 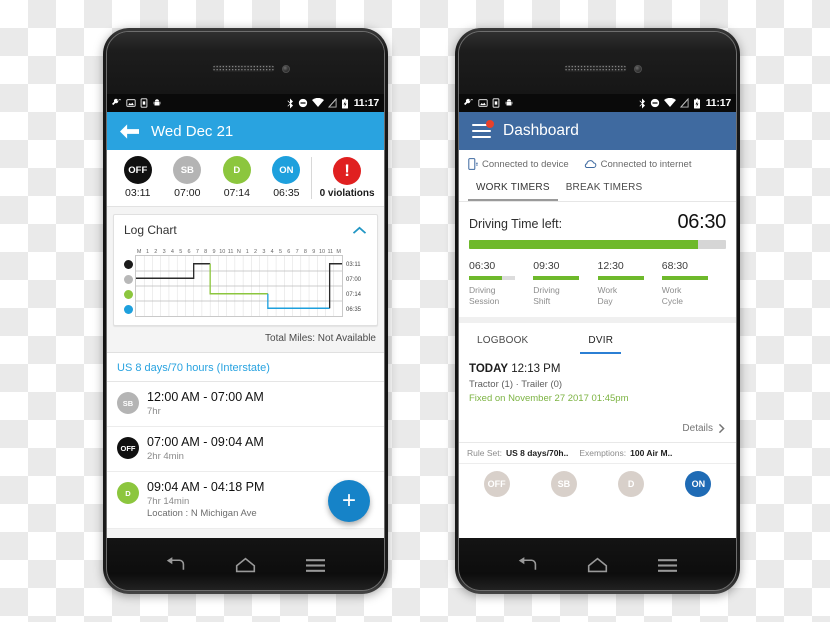 I want to click on dvir-today-time: 12:13 PM, so click(x=536, y=369).